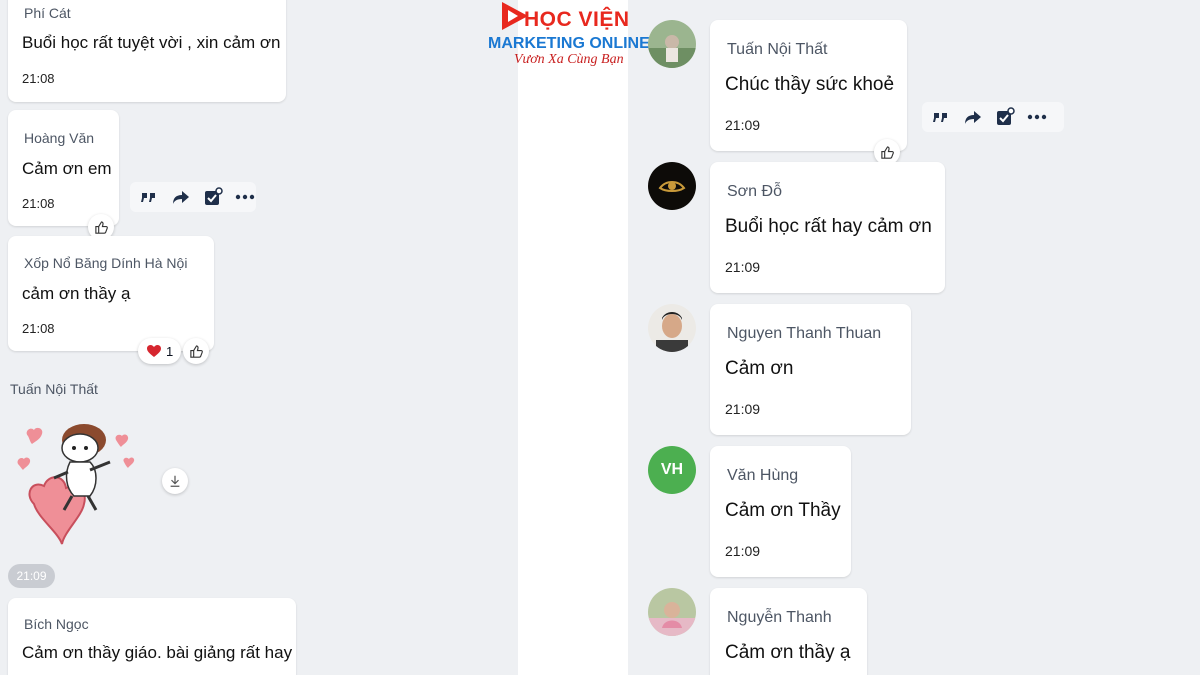  Describe the element at coordinates (810, 369) in the screenshot. I see `message-bubble: Nguyen Thanh Thuan Cảm ơn 21:09` at that location.